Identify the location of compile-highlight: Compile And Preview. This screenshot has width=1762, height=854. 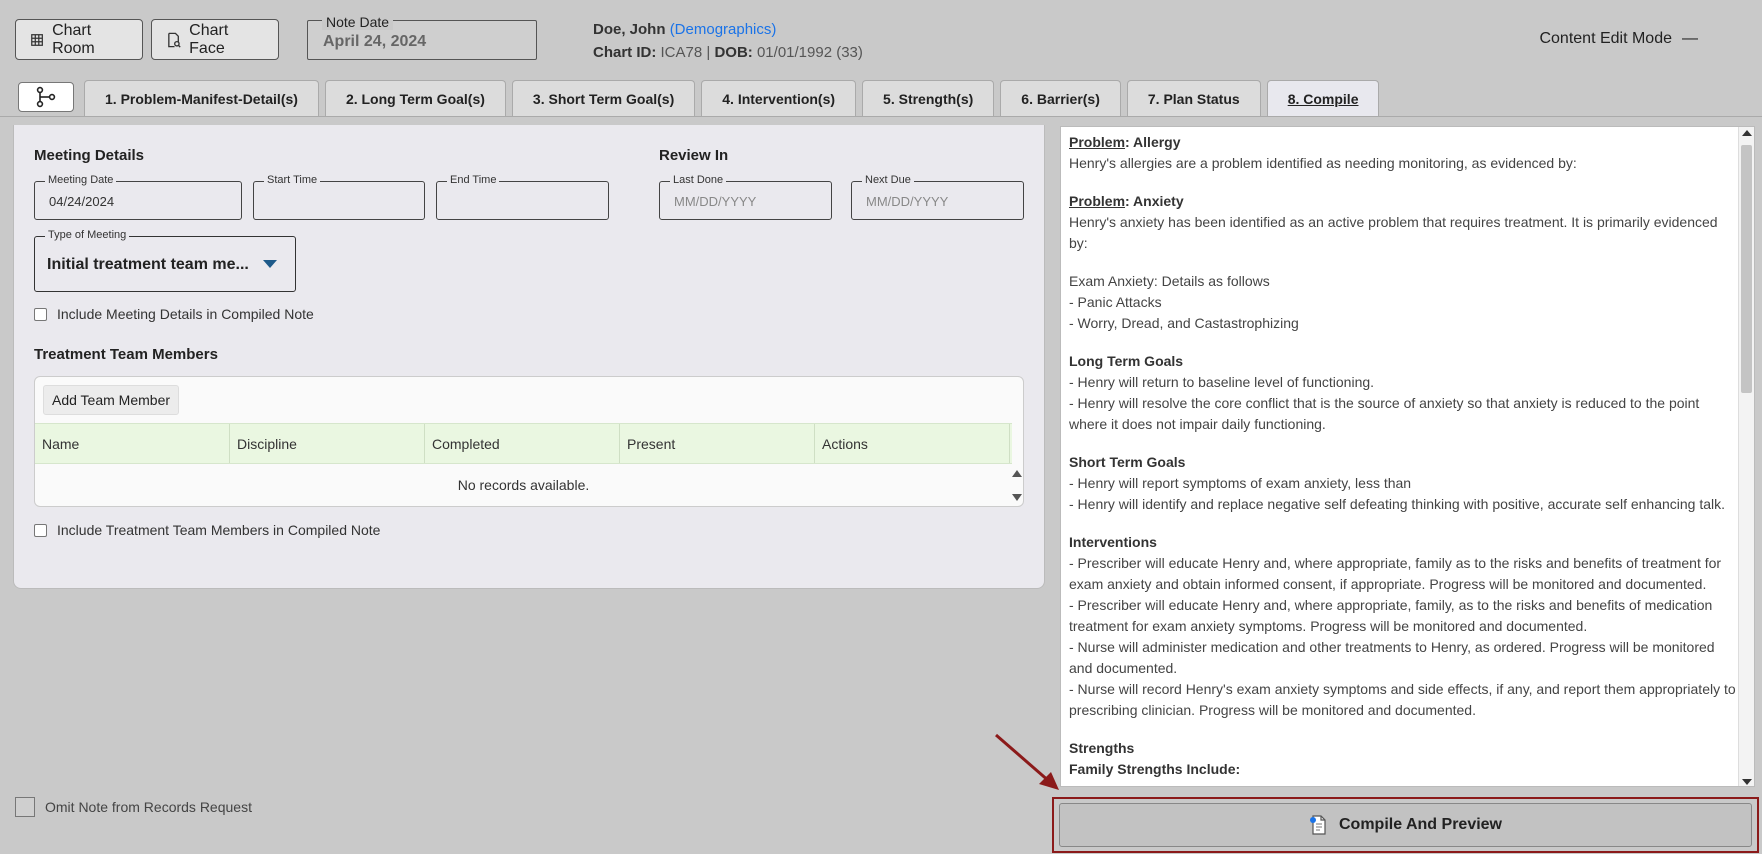
(1405, 825).